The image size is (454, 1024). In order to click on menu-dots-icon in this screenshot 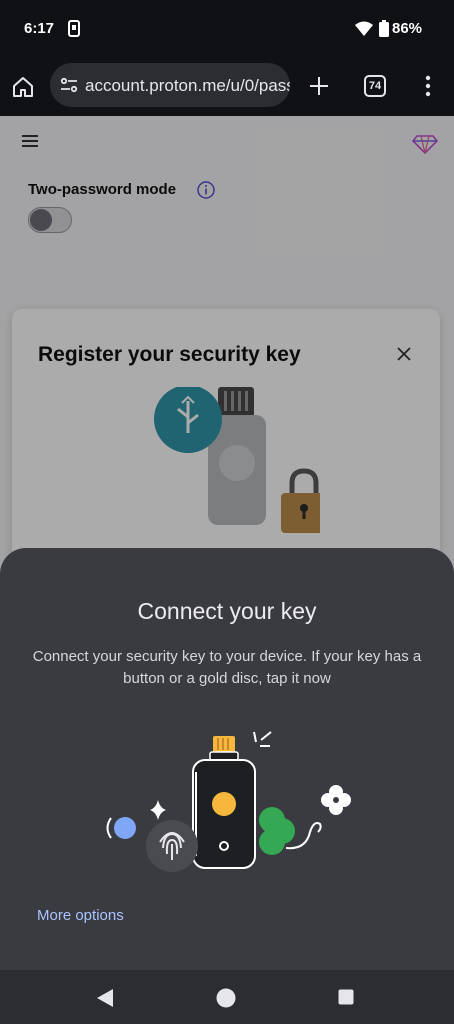, I will do `click(428, 86)`.